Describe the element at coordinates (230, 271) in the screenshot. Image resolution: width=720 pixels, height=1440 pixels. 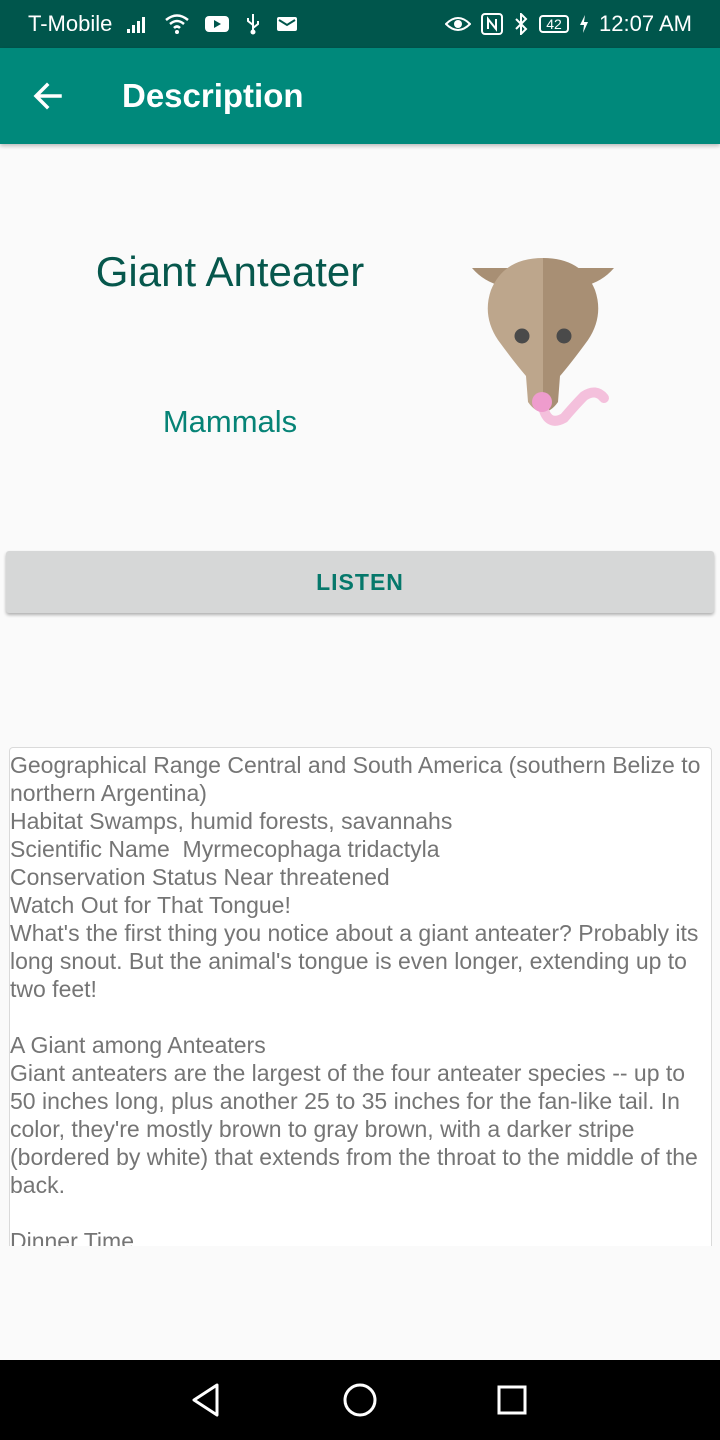
I see `animal-name: Giant Anteater` at that location.